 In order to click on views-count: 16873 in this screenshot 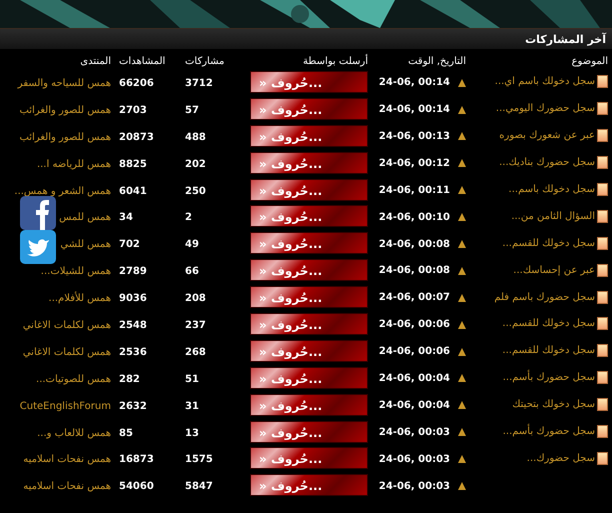, I will do `click(137, 460)`.